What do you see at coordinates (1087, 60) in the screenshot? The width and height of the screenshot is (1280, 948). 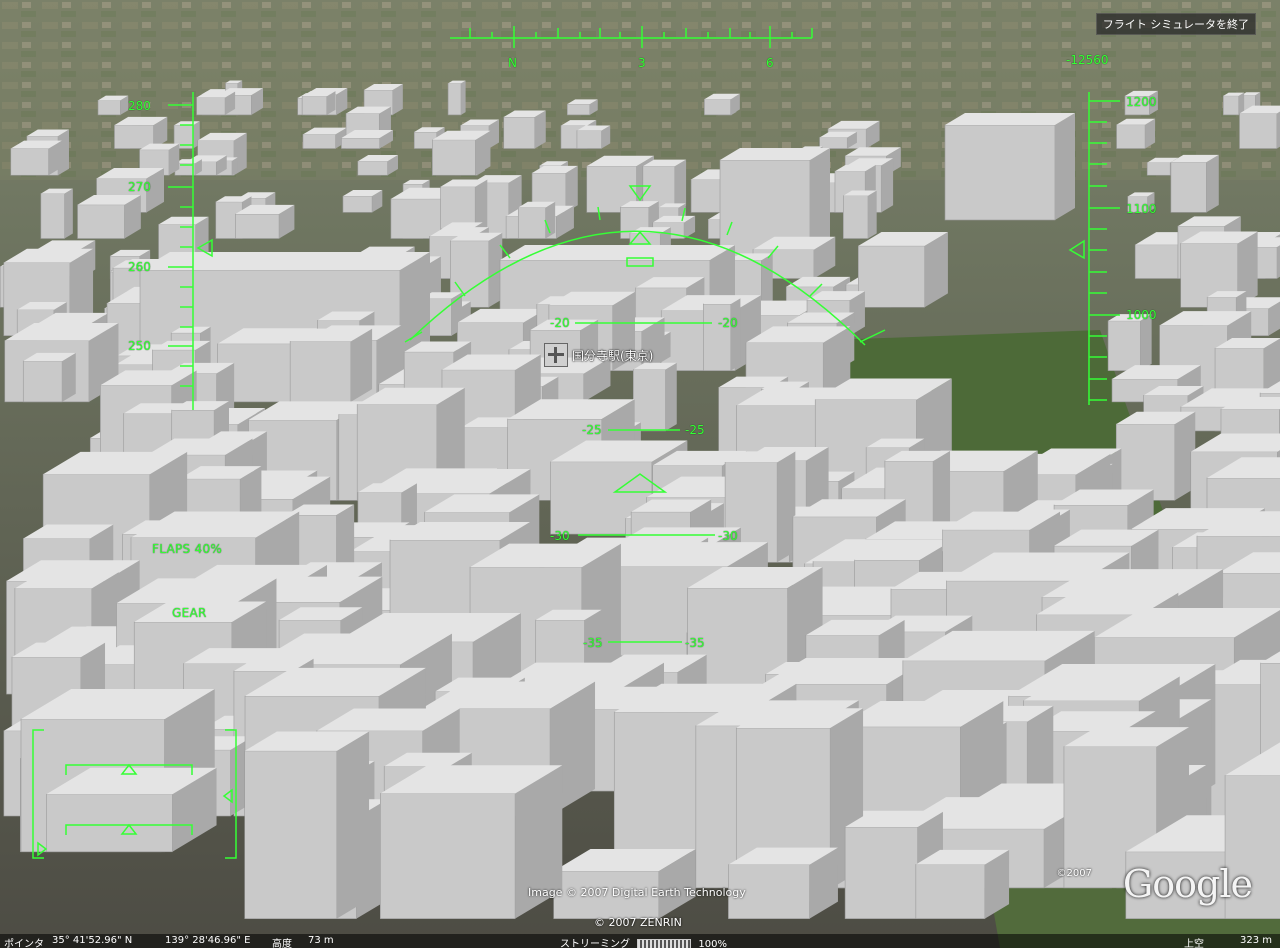 I see `vertical-speed-readout: -12560` at bounding box center [1087, 60].